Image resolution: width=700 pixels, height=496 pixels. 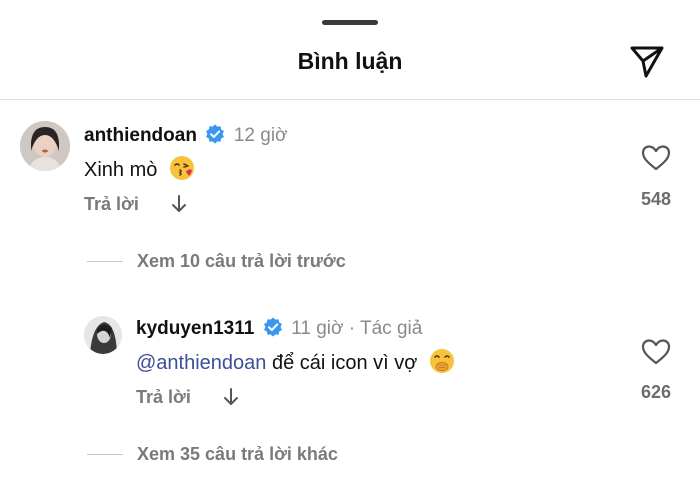 What do you see at coordinates (201, 363) in the screenshot?
I see `reply-mention: @anthiendoan` at bounding box center [201, 363].